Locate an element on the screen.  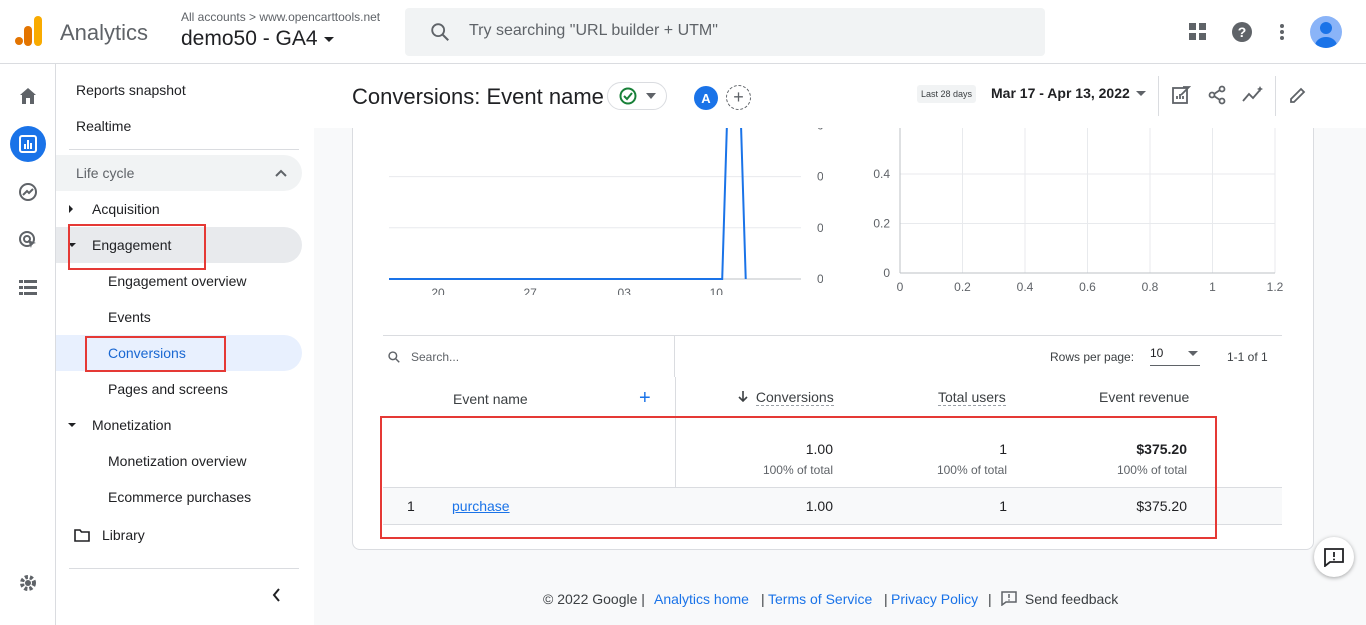
nav-acquisition-label: Acquisition is located at coordinates (126, 209).